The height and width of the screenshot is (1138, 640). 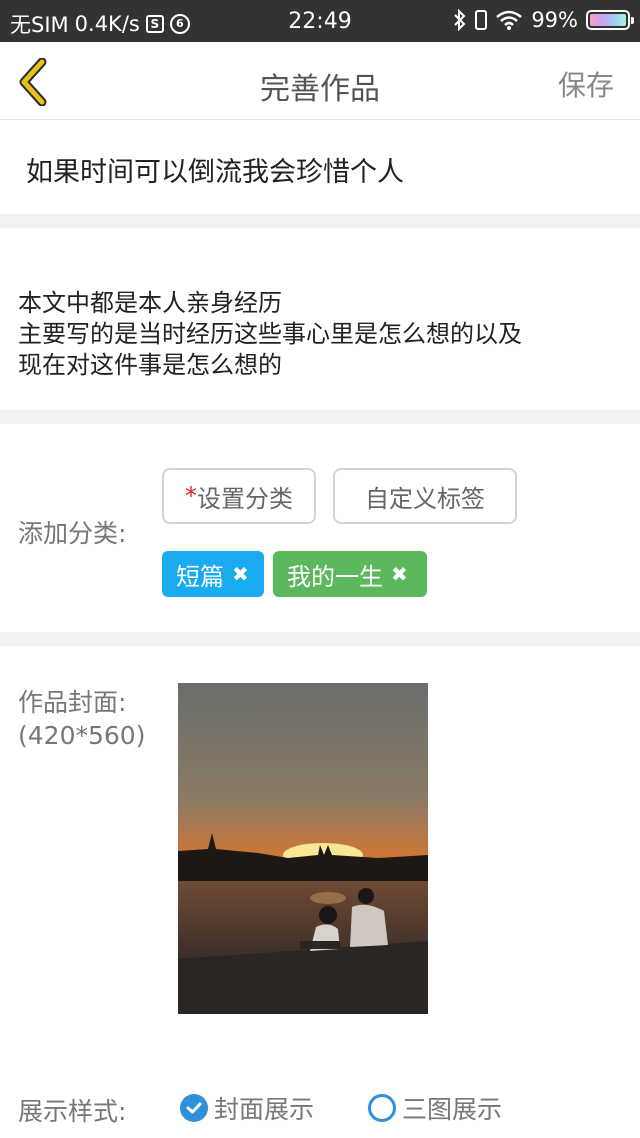 What do you see at coordinates (320, 89) in the screenshot?
I see `page-title: 完善作品` at bounding box center [320, 89].